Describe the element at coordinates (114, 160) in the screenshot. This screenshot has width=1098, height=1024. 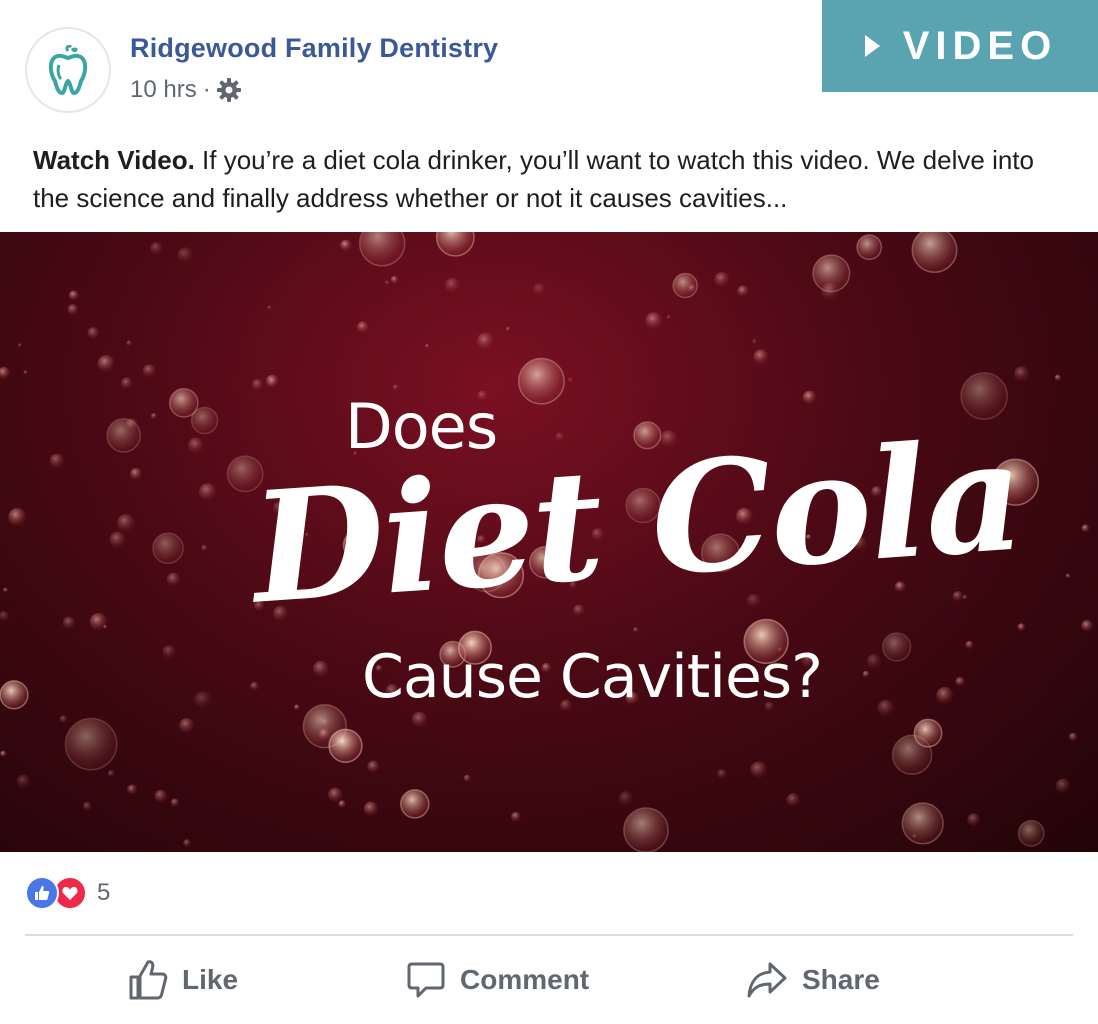
I see `post-text-lead: Watch Video.` at that location.